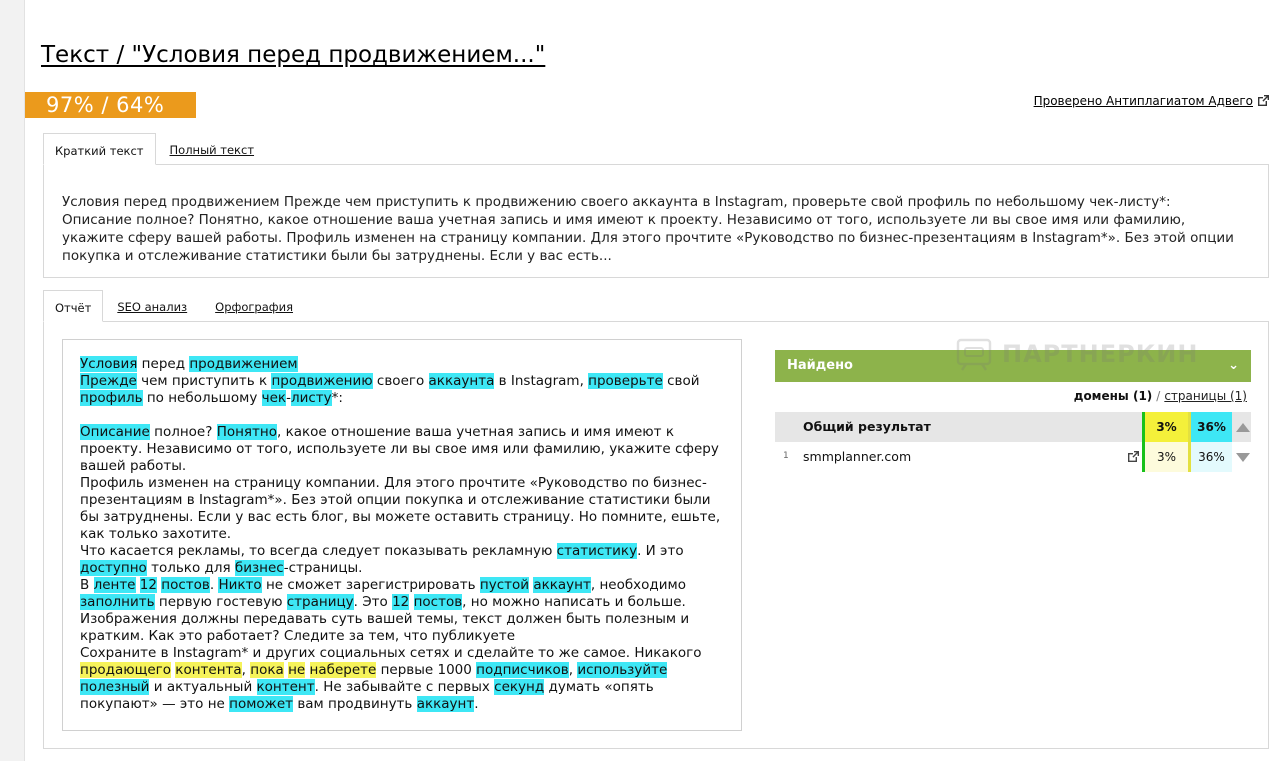 The width and height of the screenshot is (1277, 761). I want to click on report-text-segment: в Instagram,, so click(541, 381).